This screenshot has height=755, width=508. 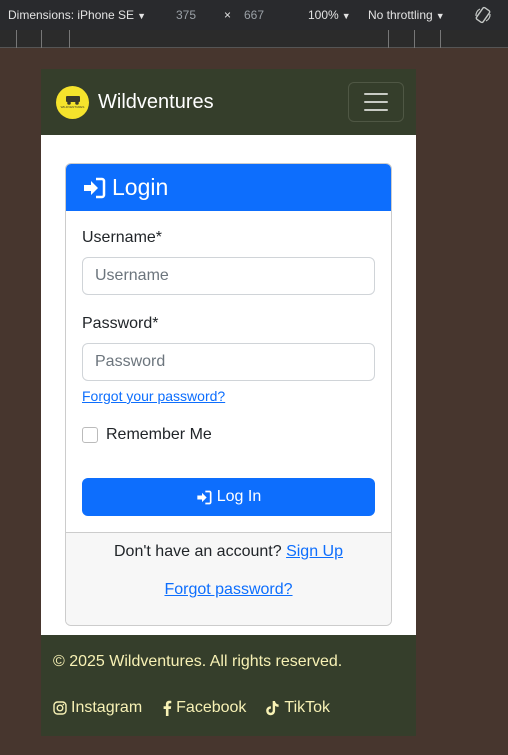 I want to click on username-input, so click(x=228, y=276).